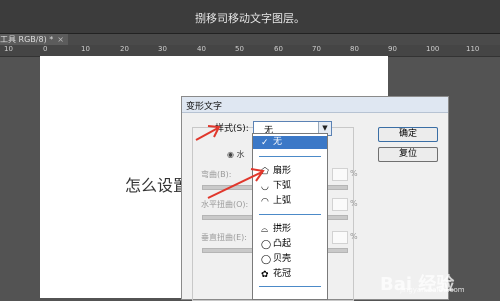  What do you see at coordinates (208, 133) in the screenshot?
I see `annotation-arrow-style` at bounding box center [208, 133].